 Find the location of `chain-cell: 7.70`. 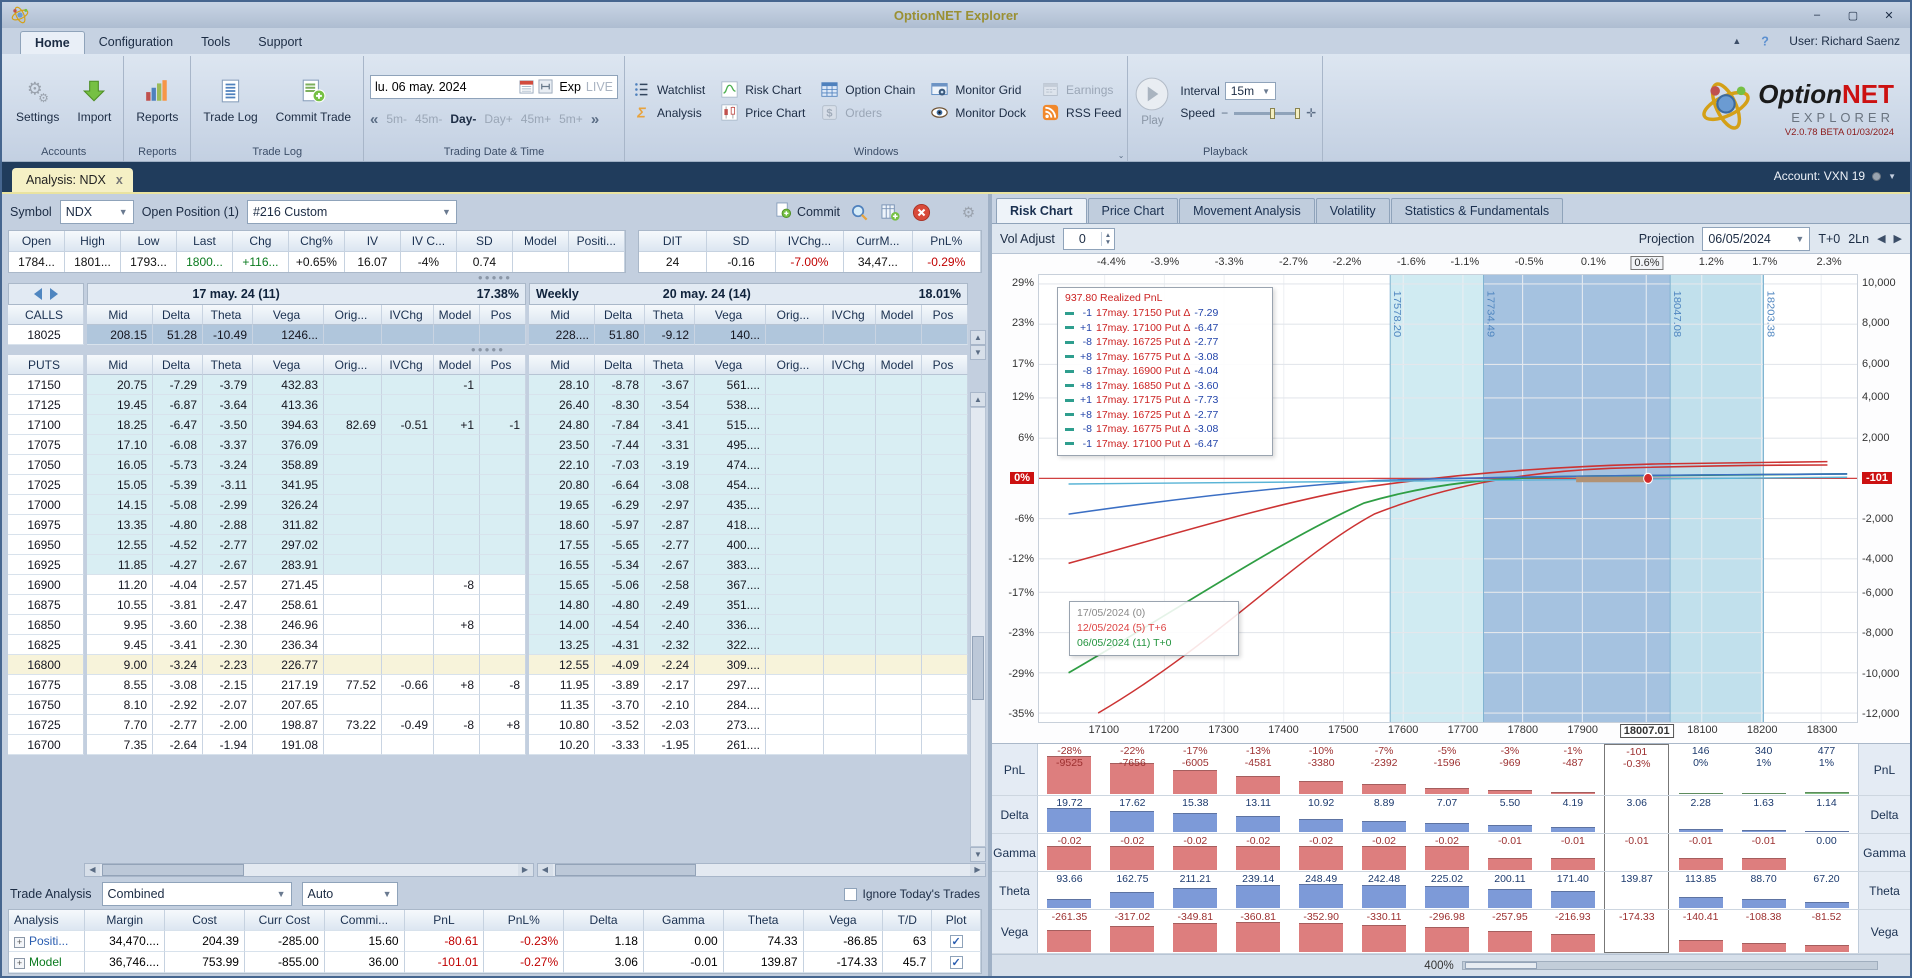

chain-cell: 7.70 is located at coordinates (120, 725).